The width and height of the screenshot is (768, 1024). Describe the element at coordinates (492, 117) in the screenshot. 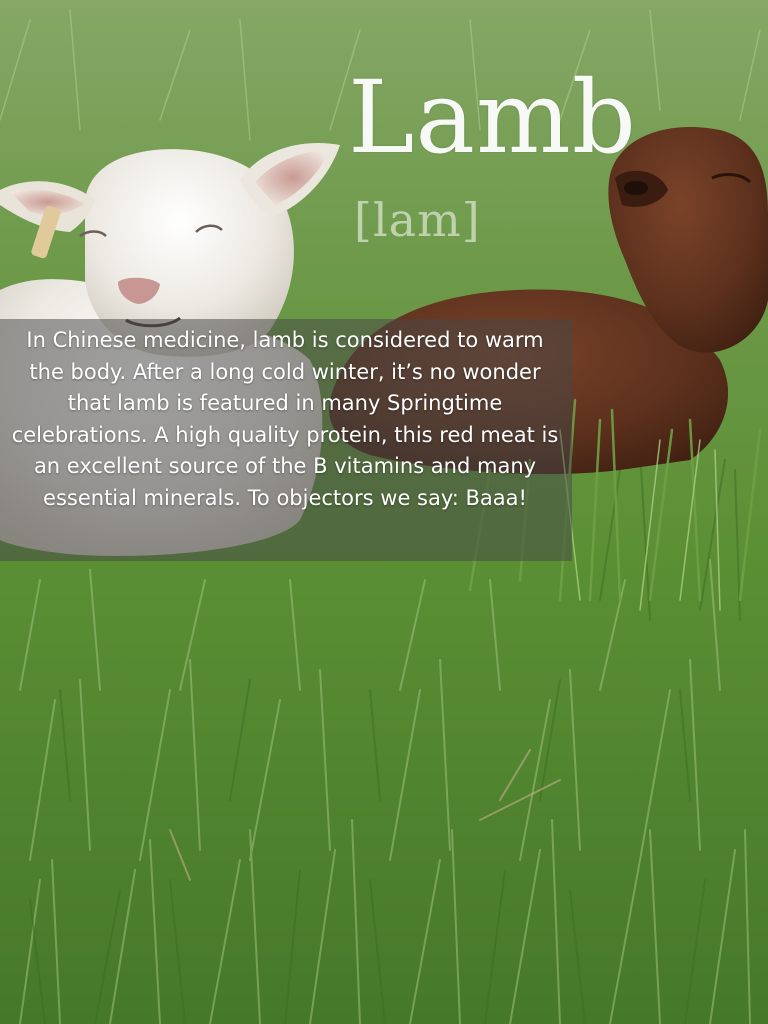

I see `page-title: Lamb` at that location.